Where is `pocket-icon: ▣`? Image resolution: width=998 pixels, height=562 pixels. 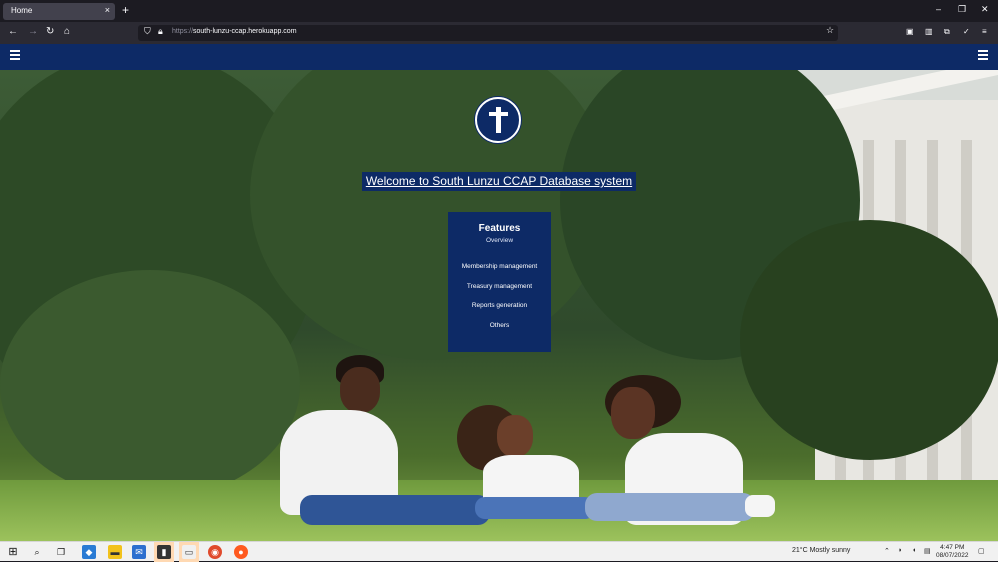 pocket-icon: ▣ is located at coordinates (910, 31).